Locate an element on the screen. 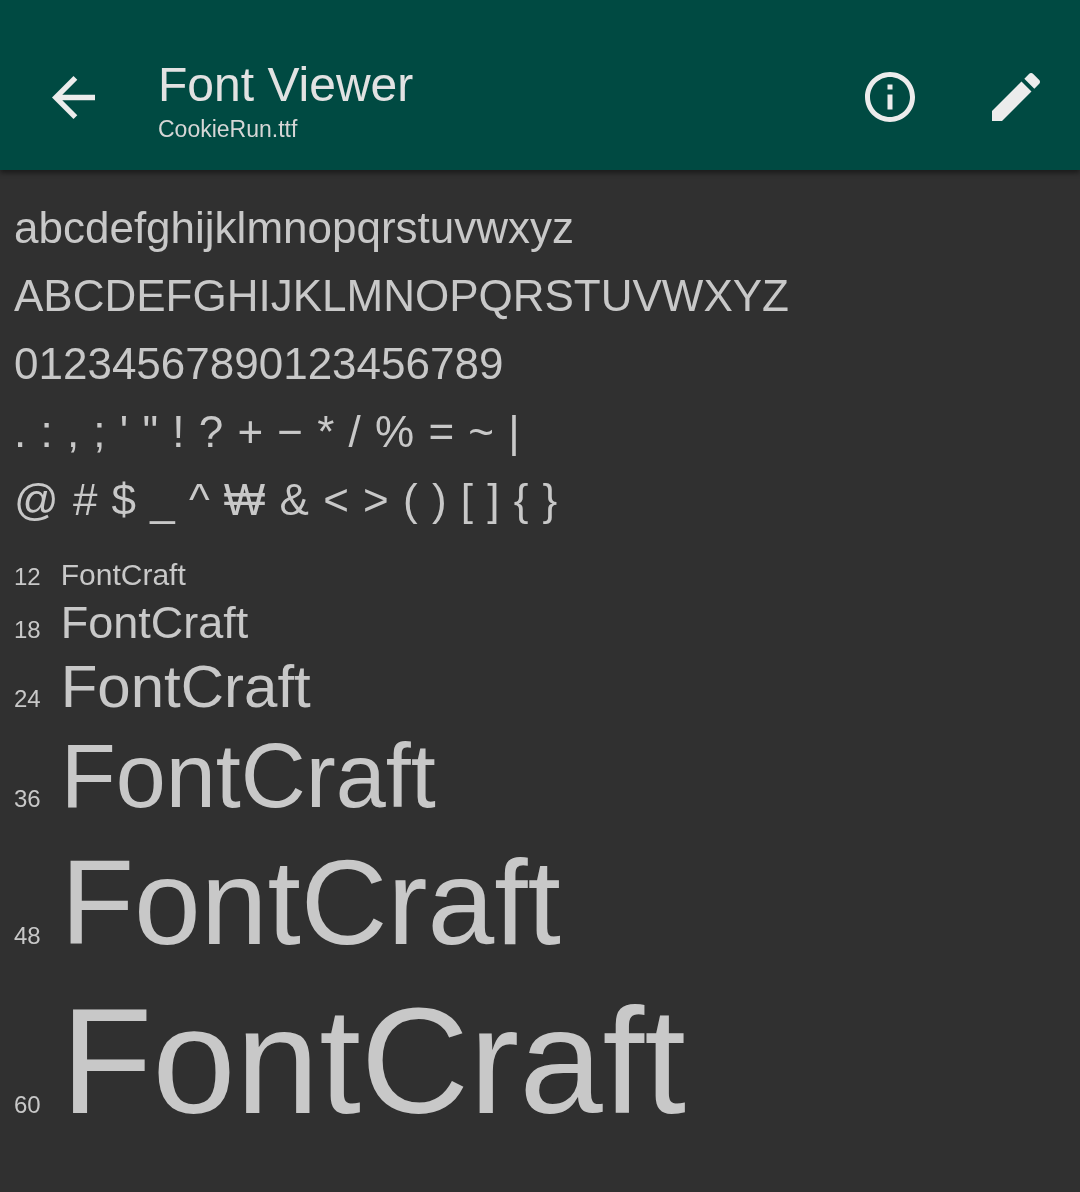 This screenshot has width=1080, height=1192. back-arrow-icon is located at coordinates (73, 97).